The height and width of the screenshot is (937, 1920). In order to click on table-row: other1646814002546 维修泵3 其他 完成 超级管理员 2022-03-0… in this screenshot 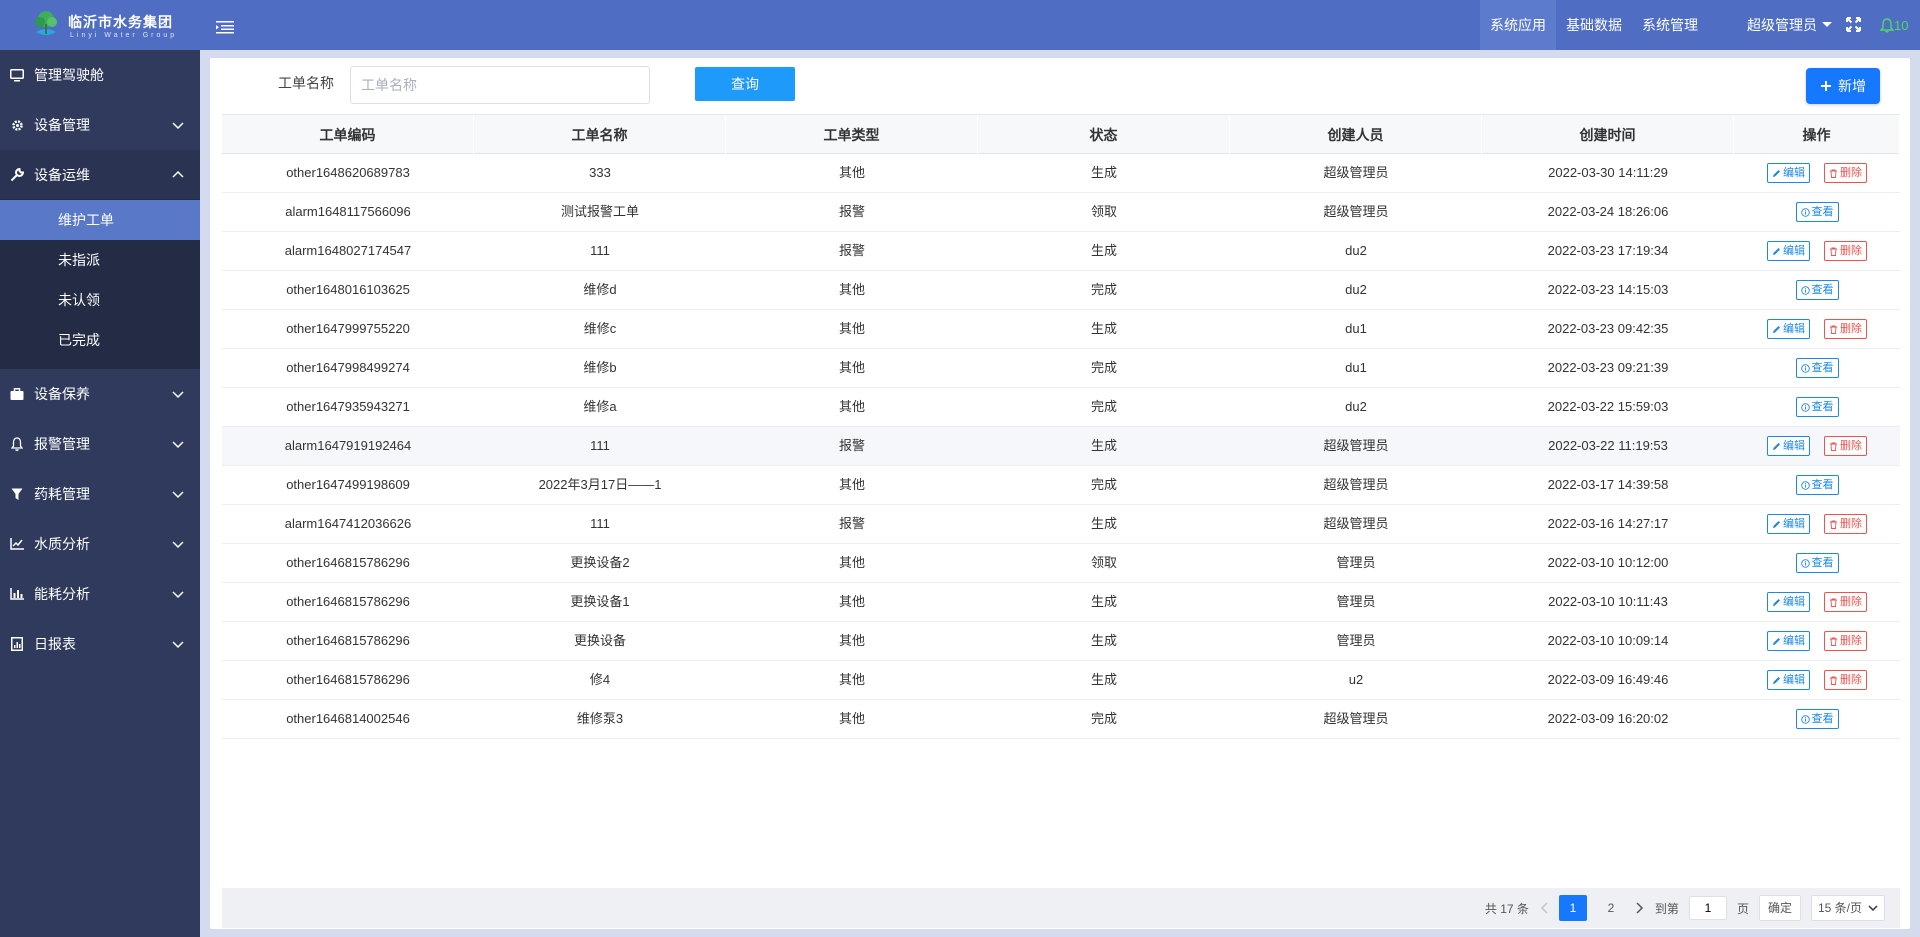, I will do `click(1061, 719)`.